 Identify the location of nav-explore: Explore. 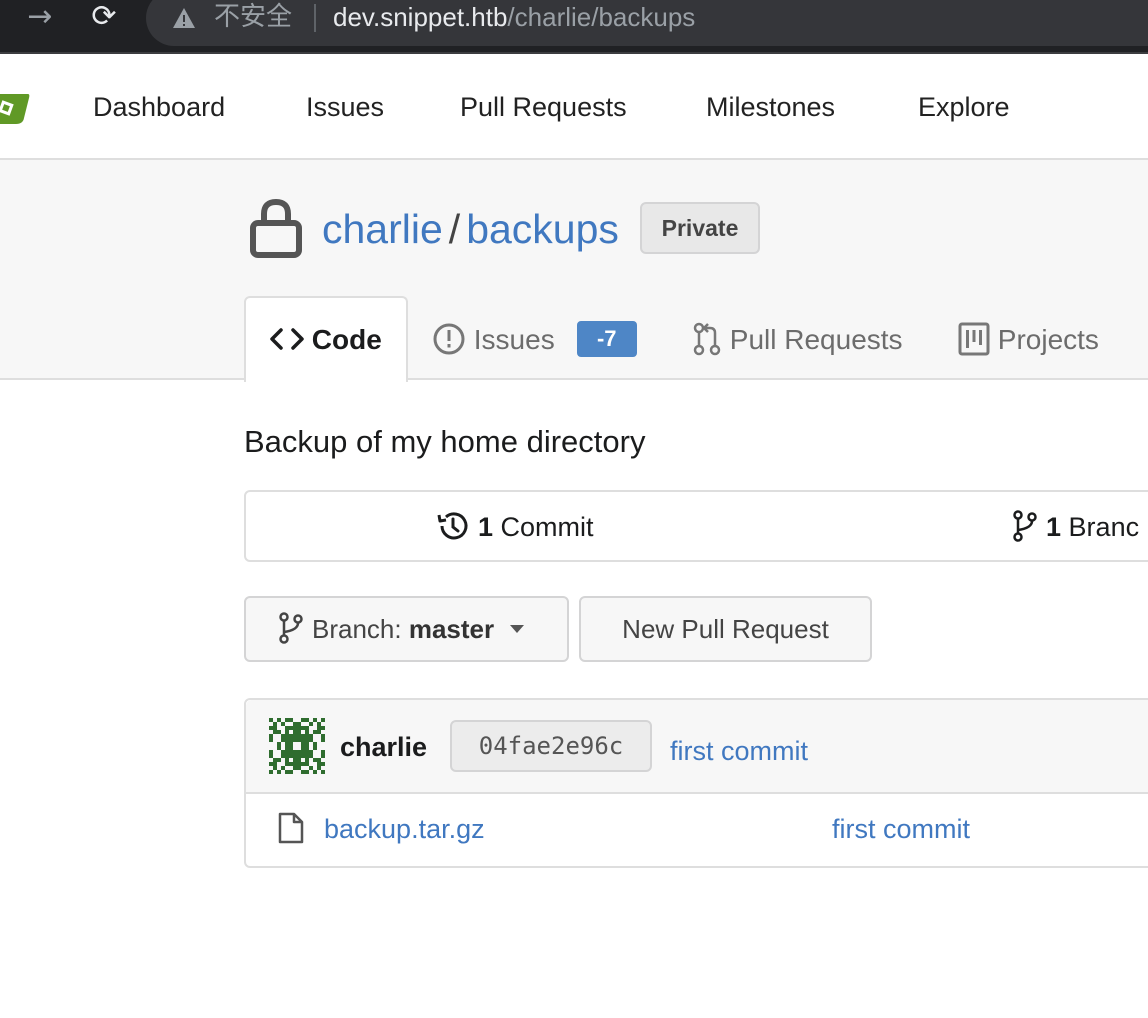
(964, 107).